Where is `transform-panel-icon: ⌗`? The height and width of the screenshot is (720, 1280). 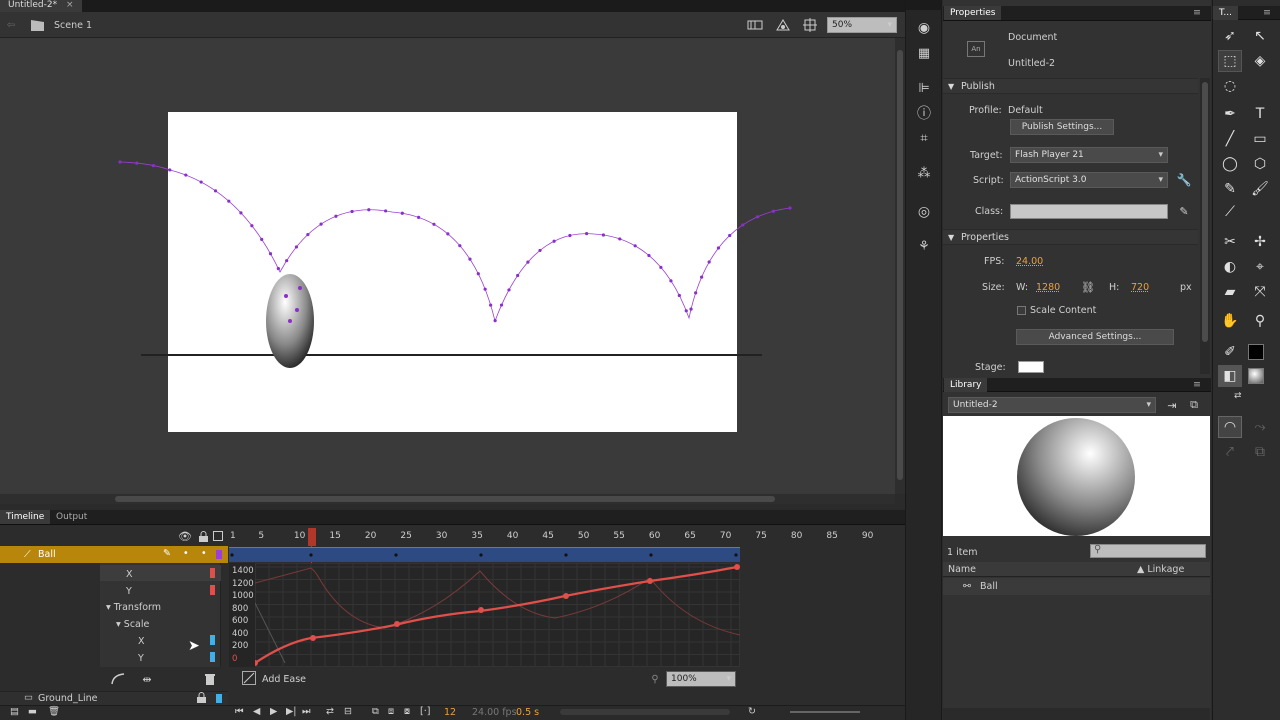
transform-panel-icon: ⌗ is located at coordinates (924, 138).